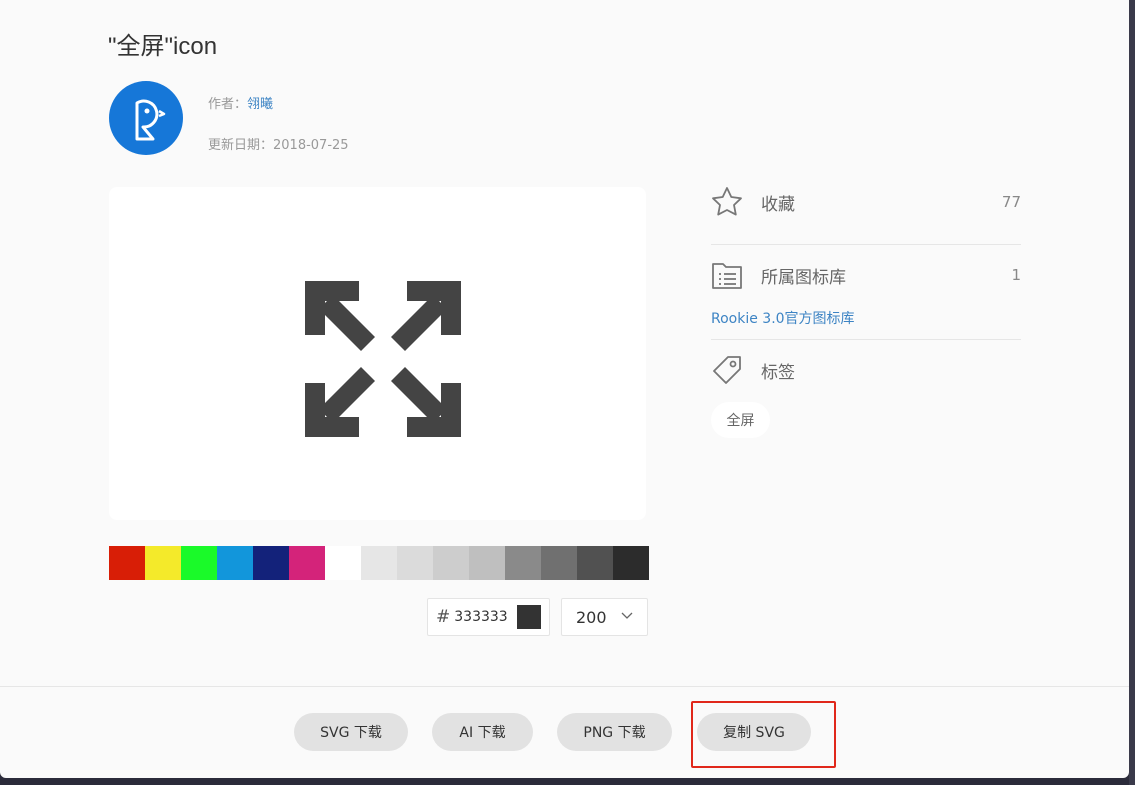 Image resolution: width=1135 pixels, height=785 pixels. What do you see at coordinates (241, 145) in the screenshot?
I see `date-label: 更新日期：` at bounding box center [241, 145].